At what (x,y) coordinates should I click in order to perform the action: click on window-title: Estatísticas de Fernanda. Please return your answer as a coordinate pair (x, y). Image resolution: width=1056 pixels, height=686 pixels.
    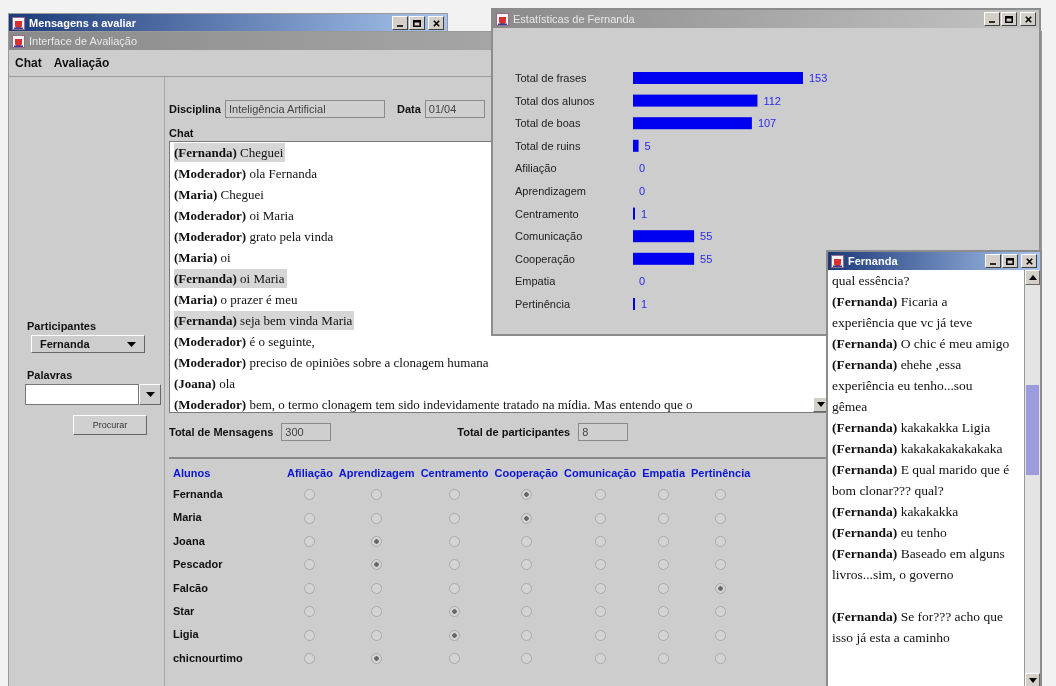
    Looking at the image, I should click on (574, 19).